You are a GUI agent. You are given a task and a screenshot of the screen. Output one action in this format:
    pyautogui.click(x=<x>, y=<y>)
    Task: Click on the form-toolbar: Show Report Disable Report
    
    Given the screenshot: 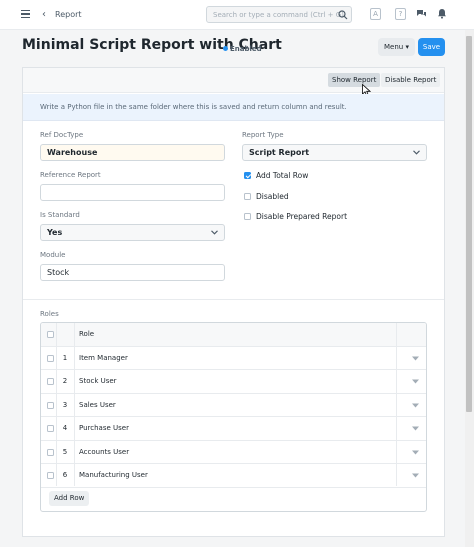 What is the action you would take?
    pyautogui.click(x=233, y=82)
    